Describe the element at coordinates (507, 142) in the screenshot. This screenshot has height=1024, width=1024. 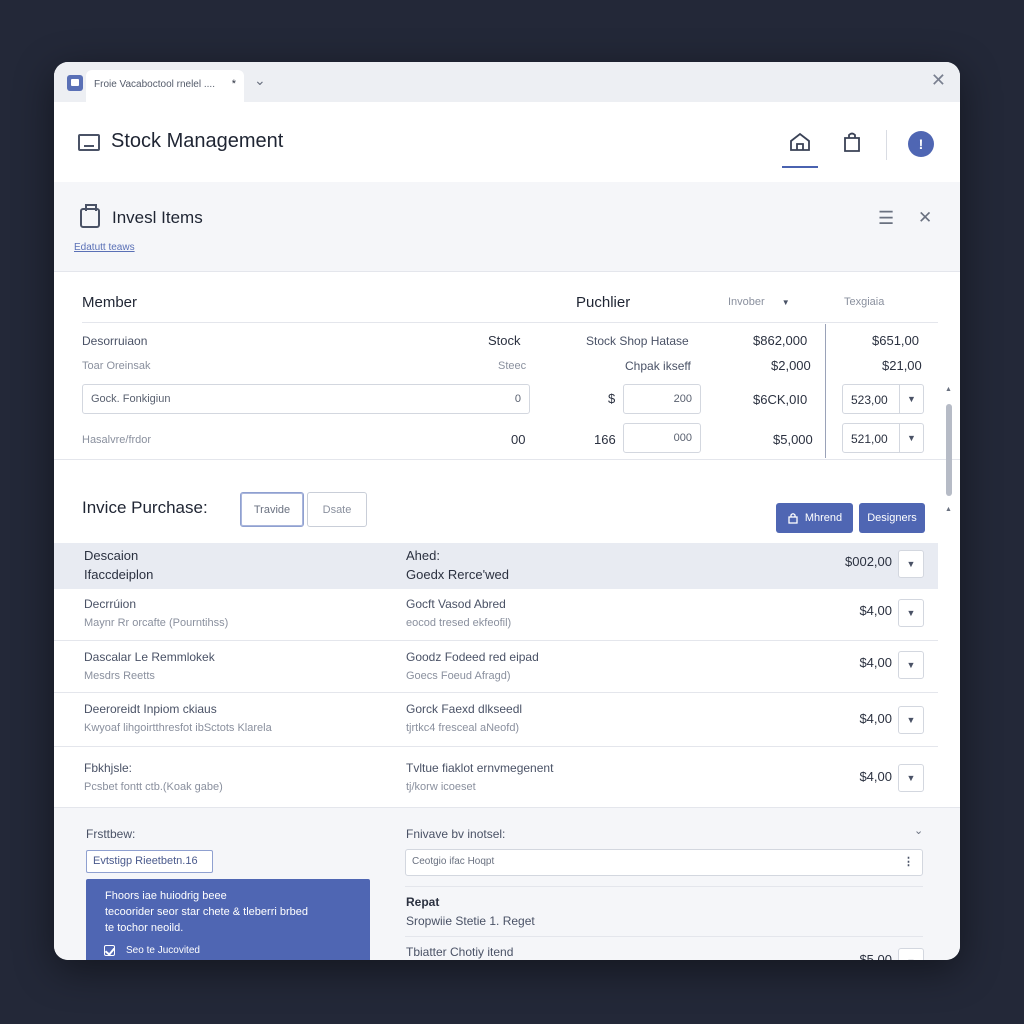
I see `app-header: Stock Management !` at that location.